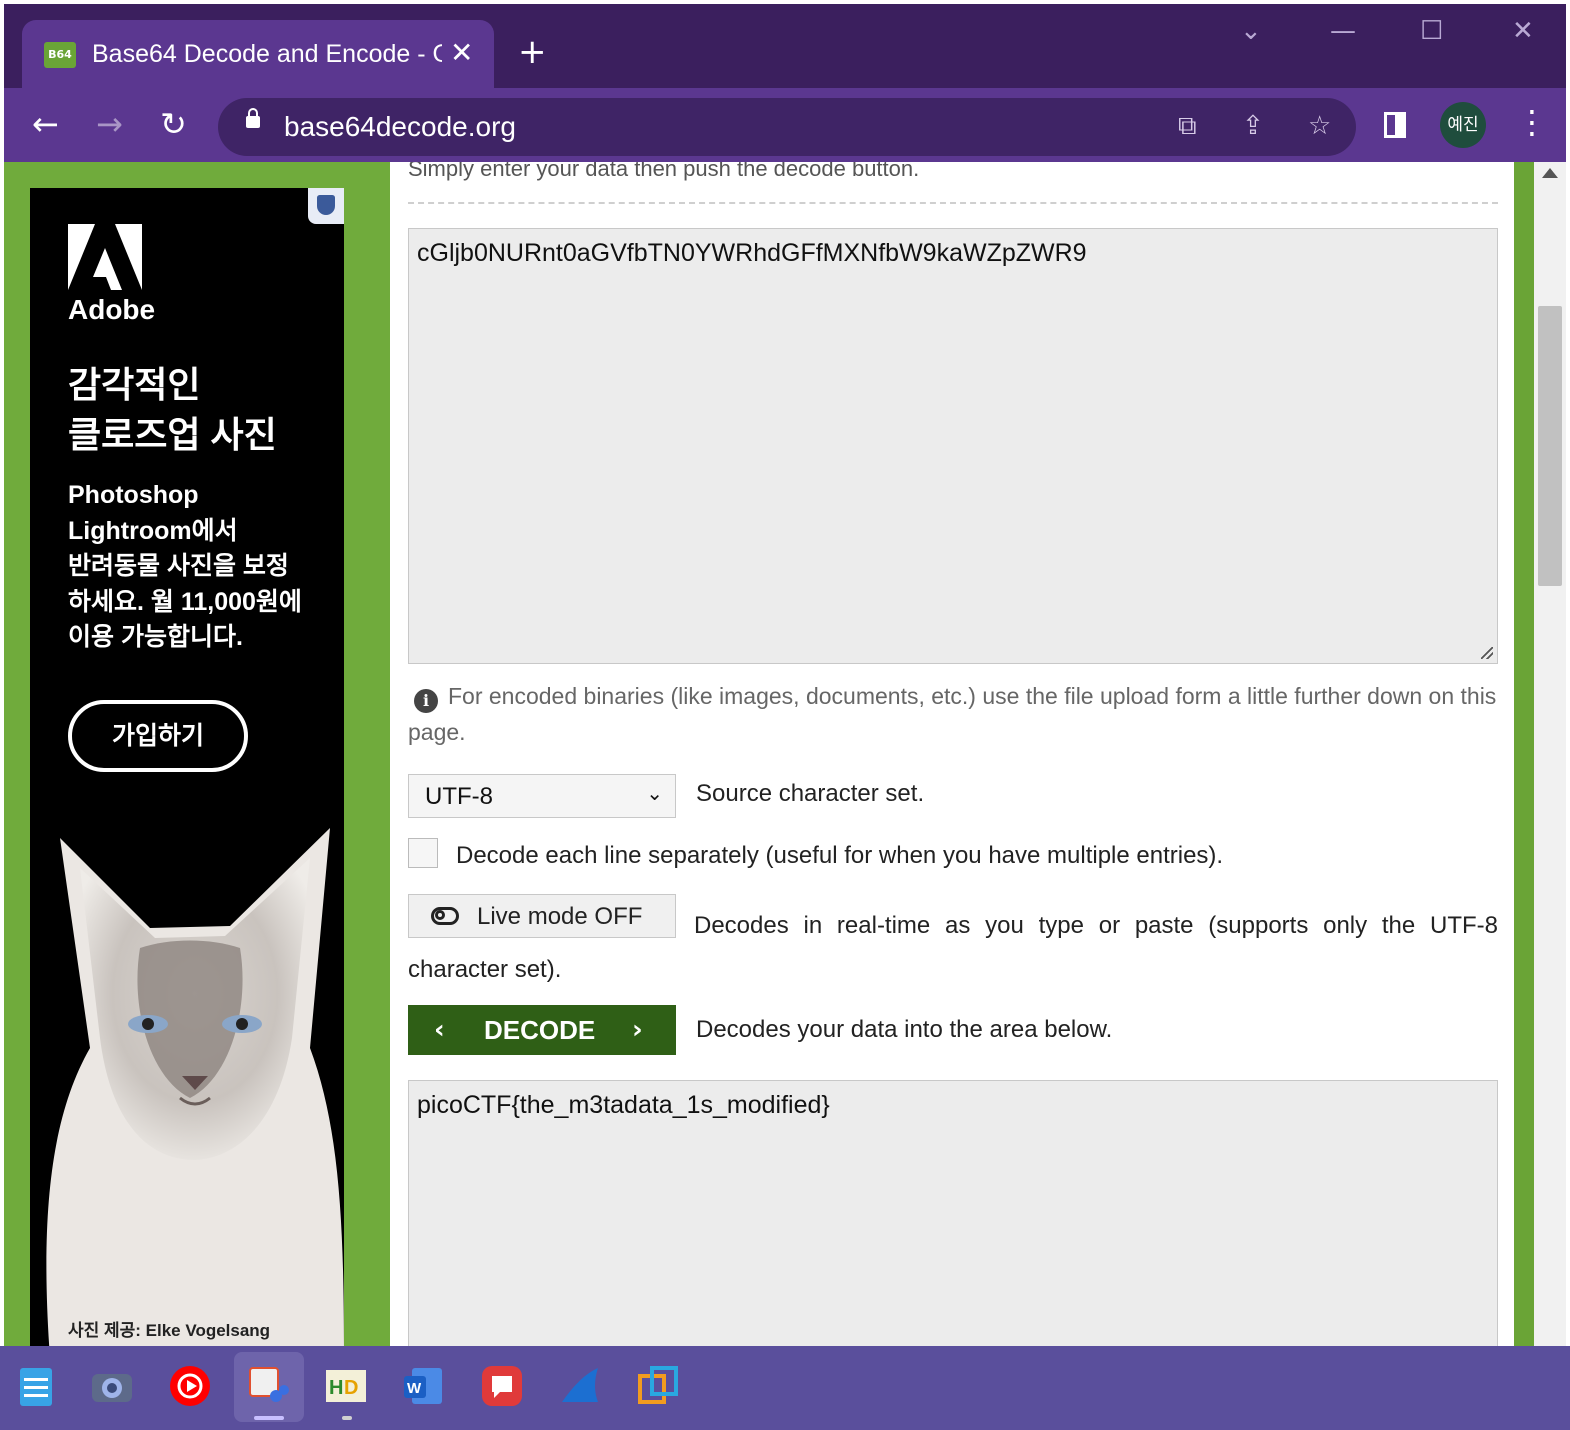 Image resolution: width=1570 pixels, height=1430 pixels. I want to click on reload-icon: ↻, so click(173, 124).